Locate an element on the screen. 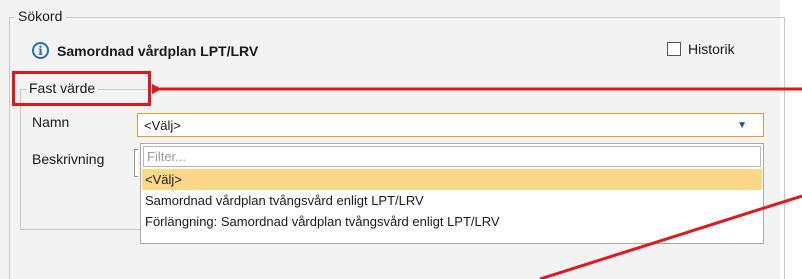 This screenshot has height=279, width=802. dropdown-arrow-icon: ▼ is located at coordinates (742, 125).